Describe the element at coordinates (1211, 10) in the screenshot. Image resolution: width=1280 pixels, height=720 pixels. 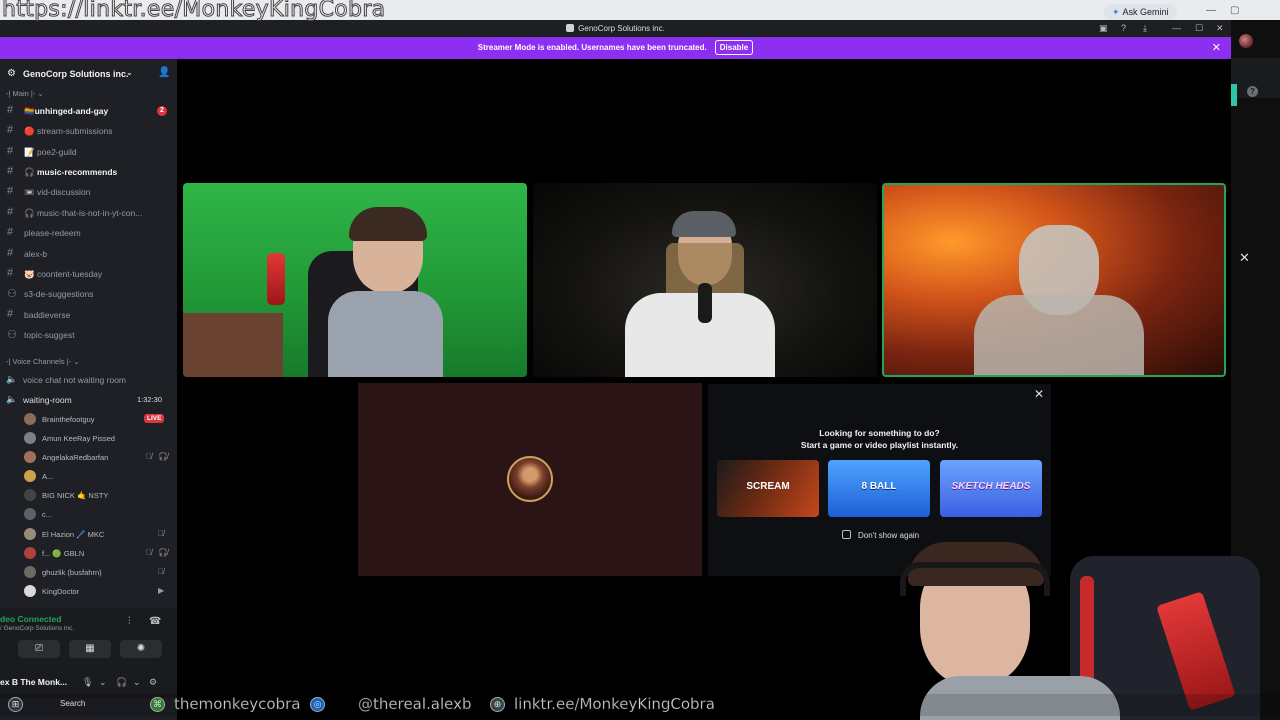
I see `browser-minimize-icon: —` at that location.